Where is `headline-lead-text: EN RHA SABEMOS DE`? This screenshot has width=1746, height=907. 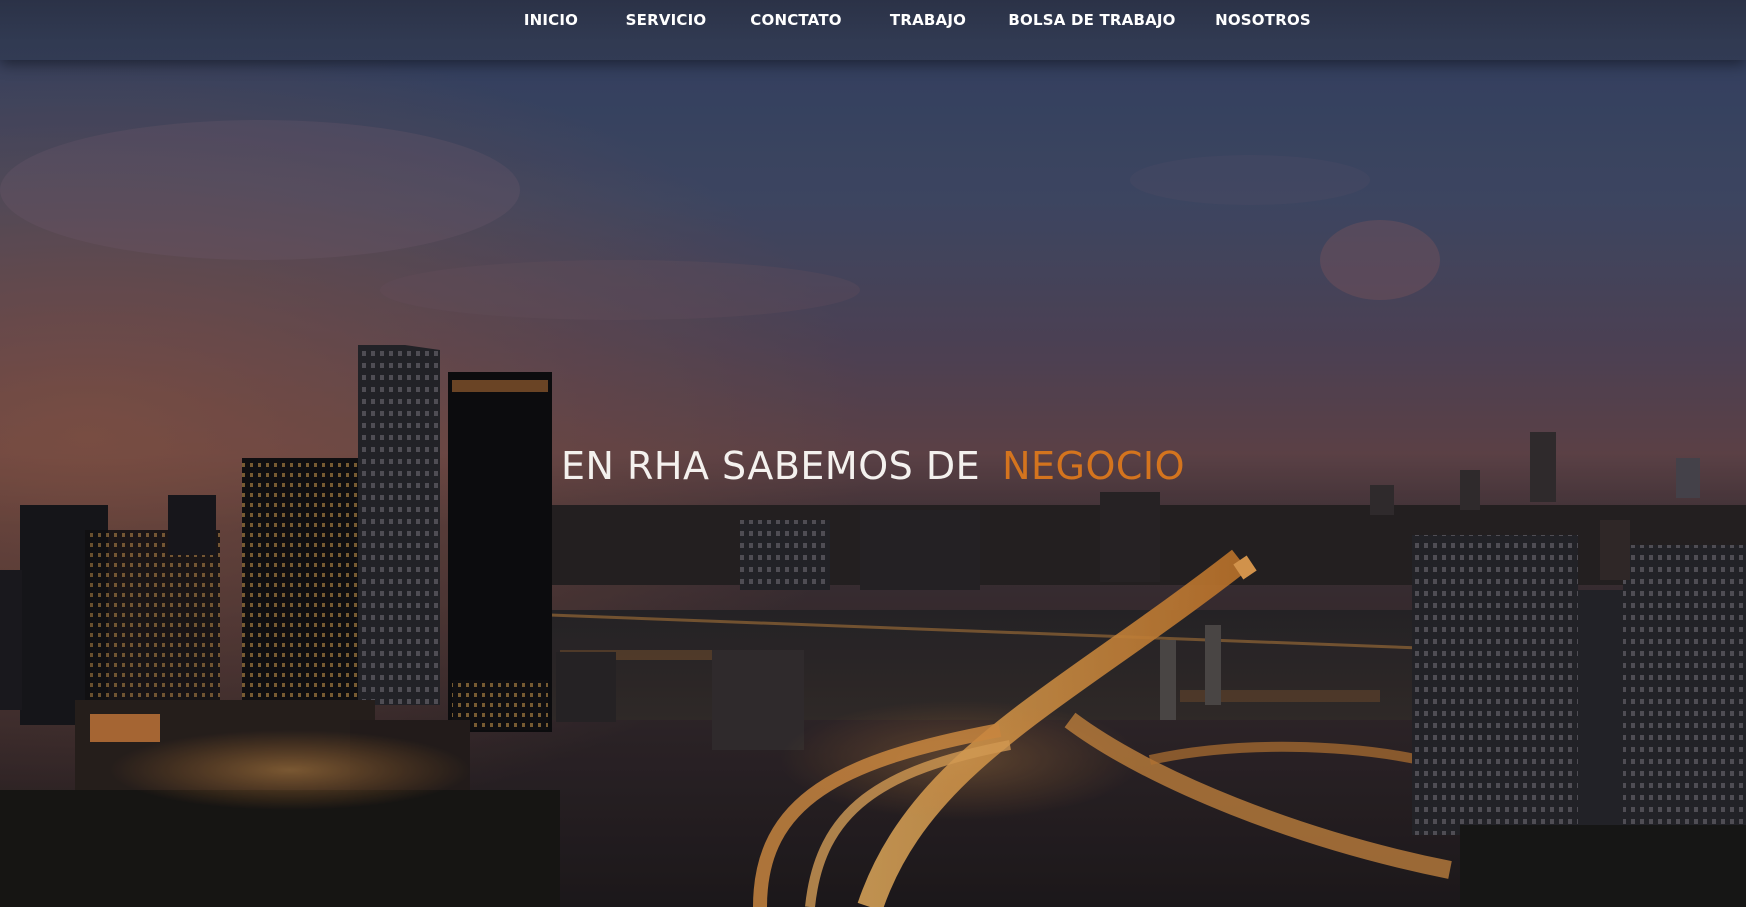
headline-lead-text: EN RHA SABEMOS DE is located at coordinates (770, 466).